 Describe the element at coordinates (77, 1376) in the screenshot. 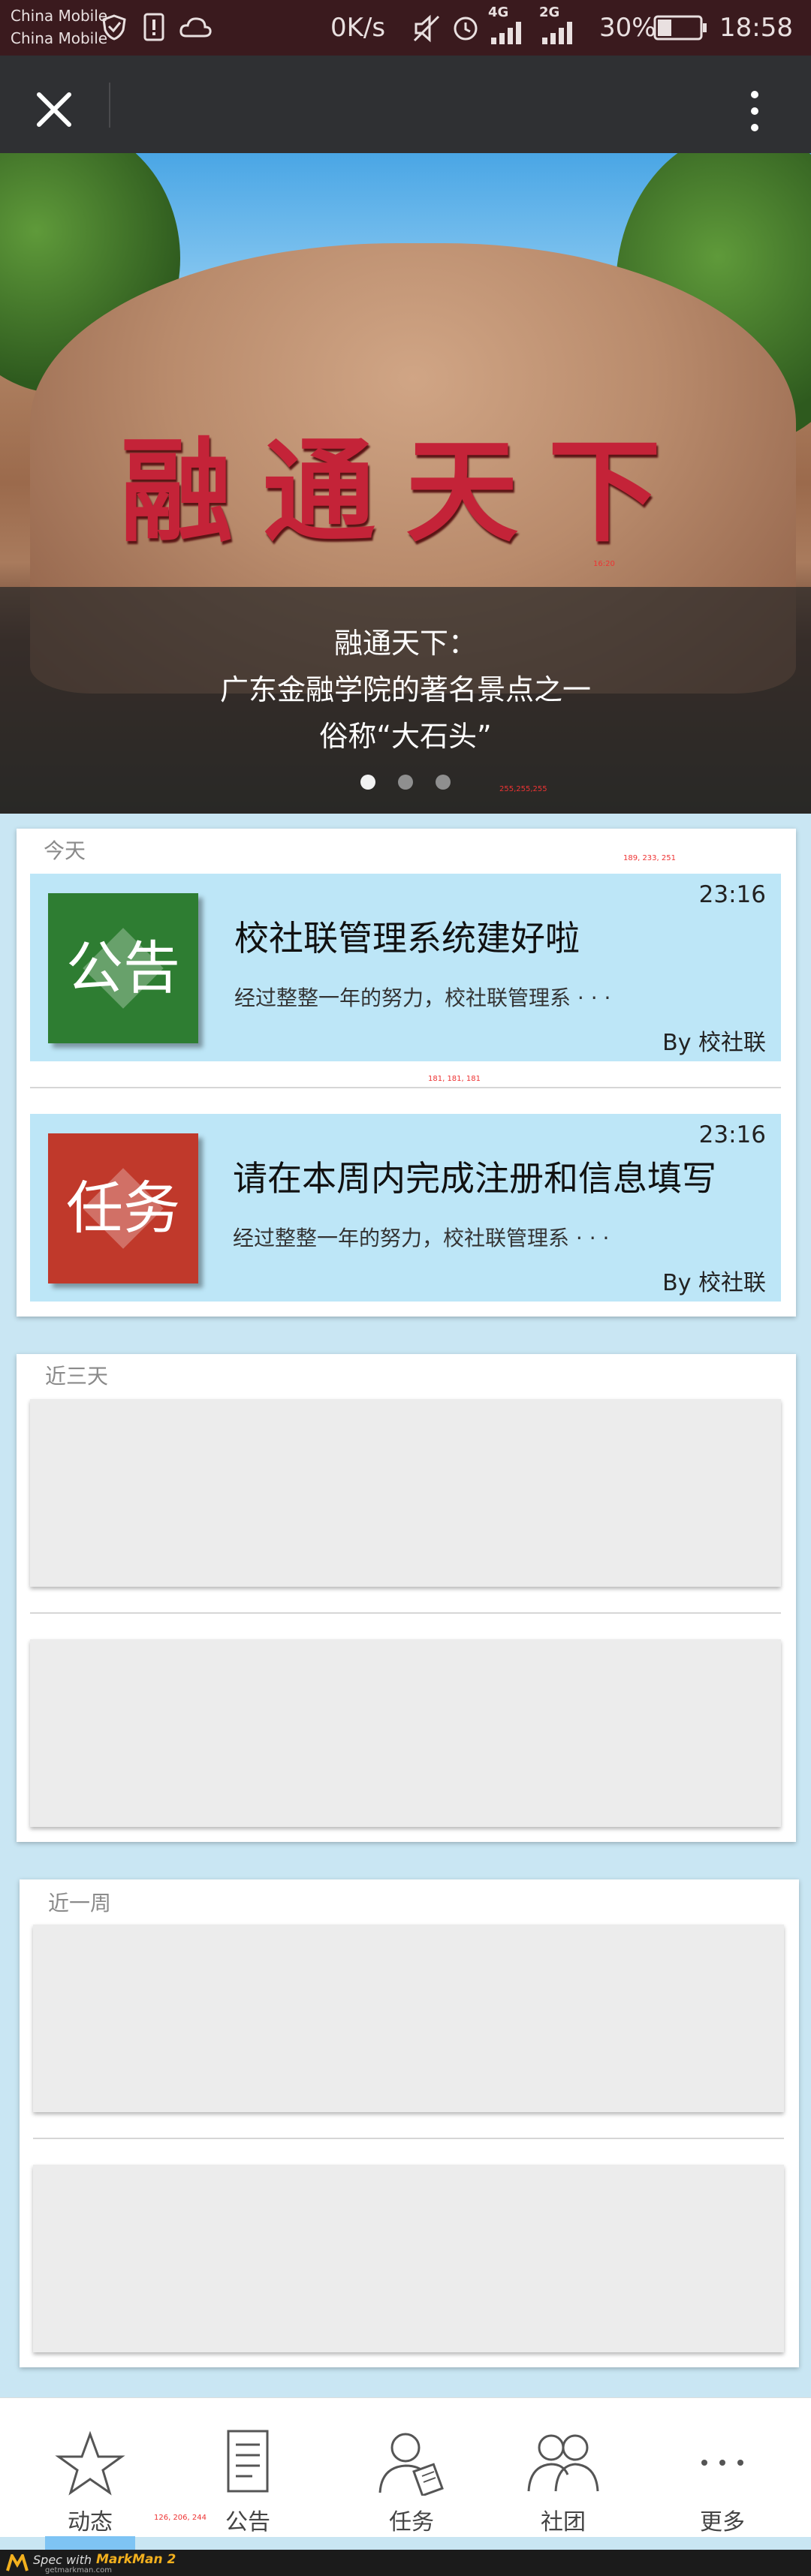

I see `section-recent-three-days-label: 近三天` at that location.